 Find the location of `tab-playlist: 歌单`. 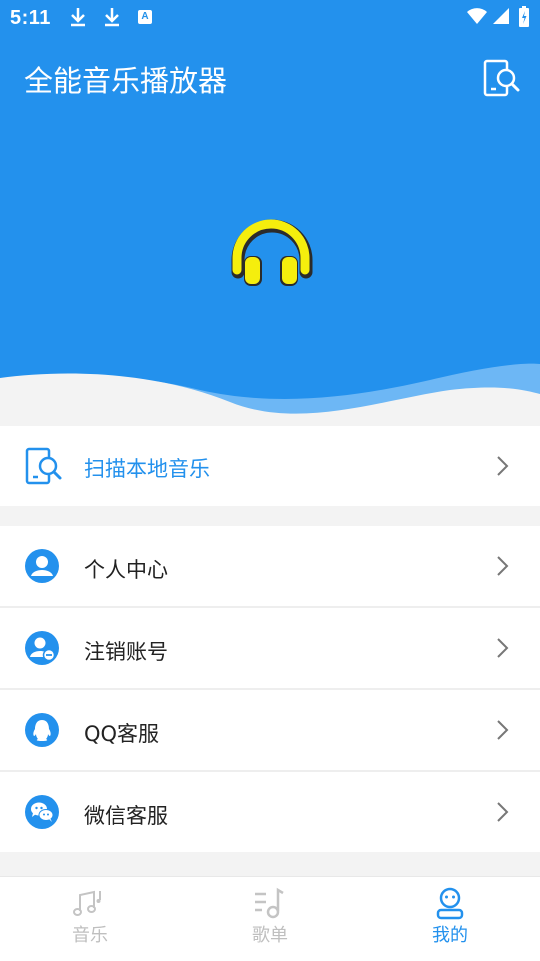

tab-playlist: 歌单 is located at coordinates (270, 919).